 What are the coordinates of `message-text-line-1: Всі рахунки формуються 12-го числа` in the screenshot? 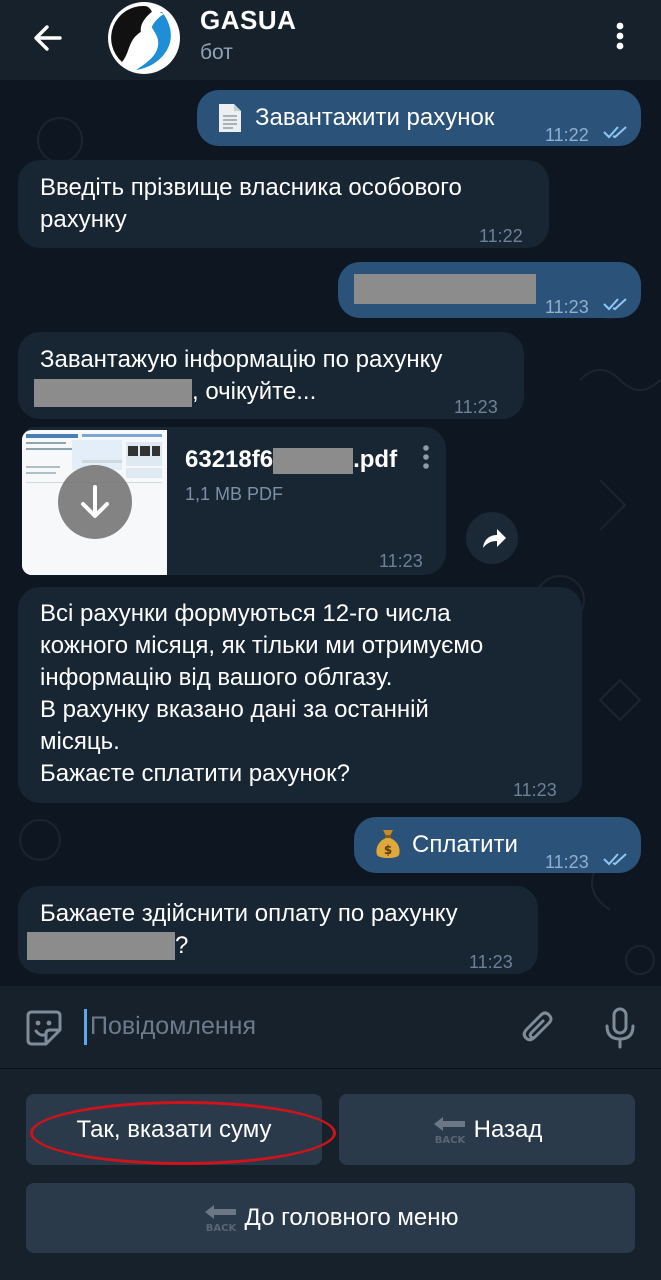 It's located at (245, 613).